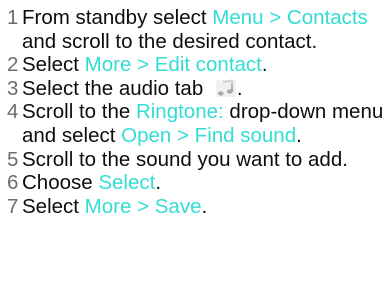  What do you see at coordinates (13, 206) in the screenshot?
I see `step-number: 7` at bounding box center [13, 206].